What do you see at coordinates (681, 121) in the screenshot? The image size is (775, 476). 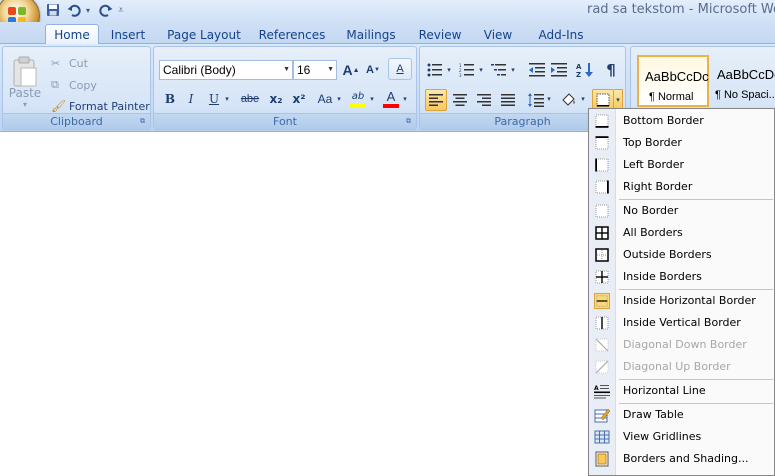 I see `menu-item-bottom-border: Bottom Border` at bounding box center [681, 121].